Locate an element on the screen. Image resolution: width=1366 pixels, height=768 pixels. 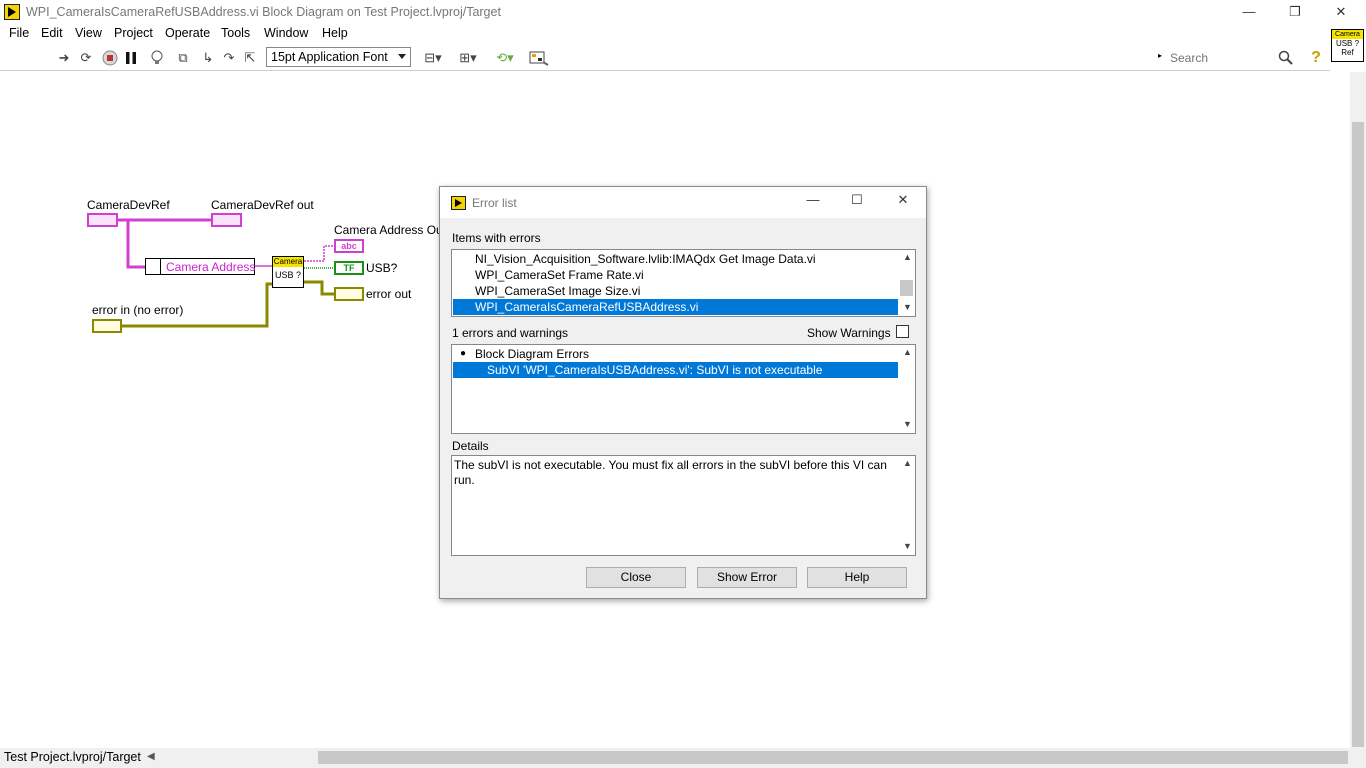
items-scroll-thumb is located at coordinates (906, 288).